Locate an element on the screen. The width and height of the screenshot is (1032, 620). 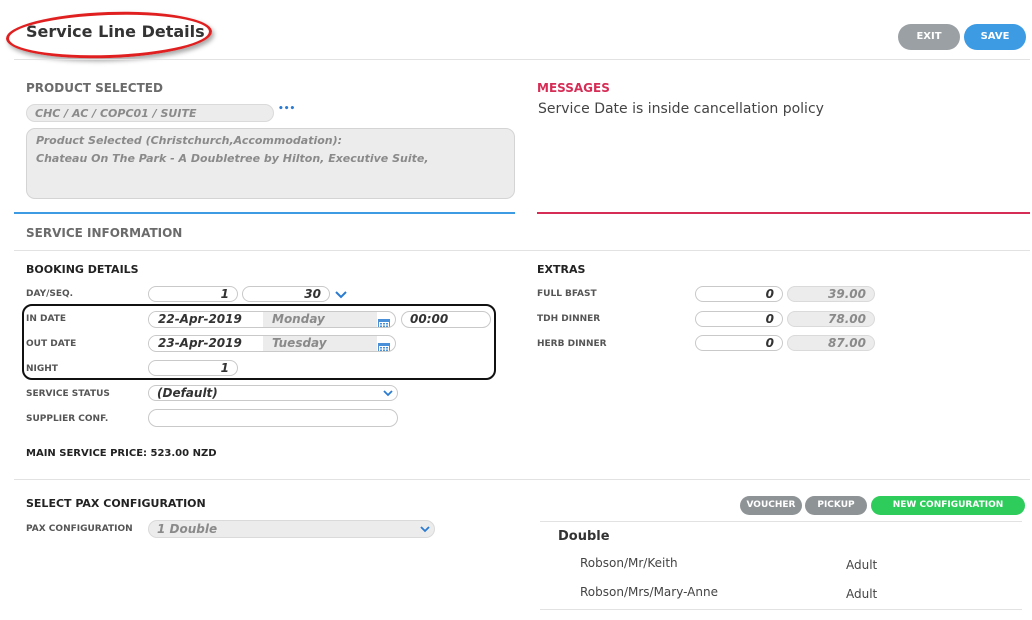
service-status-chevron-icon is located at coordinates (388, 393).